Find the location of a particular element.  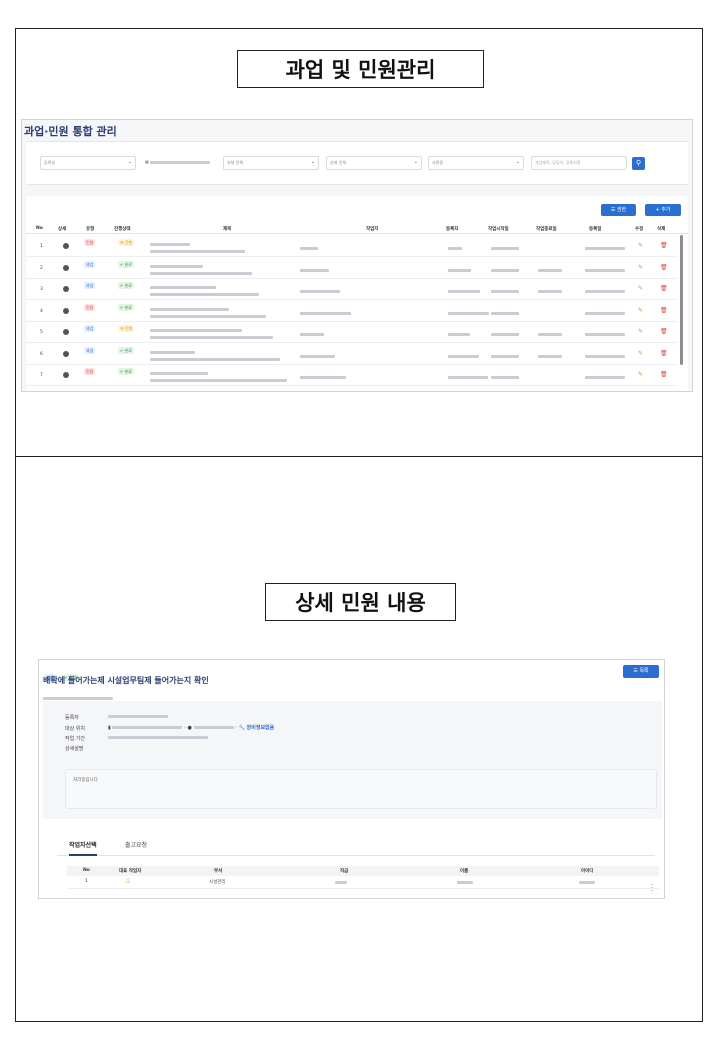

list-button: ☰ 목록 is located at coordinates (641, 671).